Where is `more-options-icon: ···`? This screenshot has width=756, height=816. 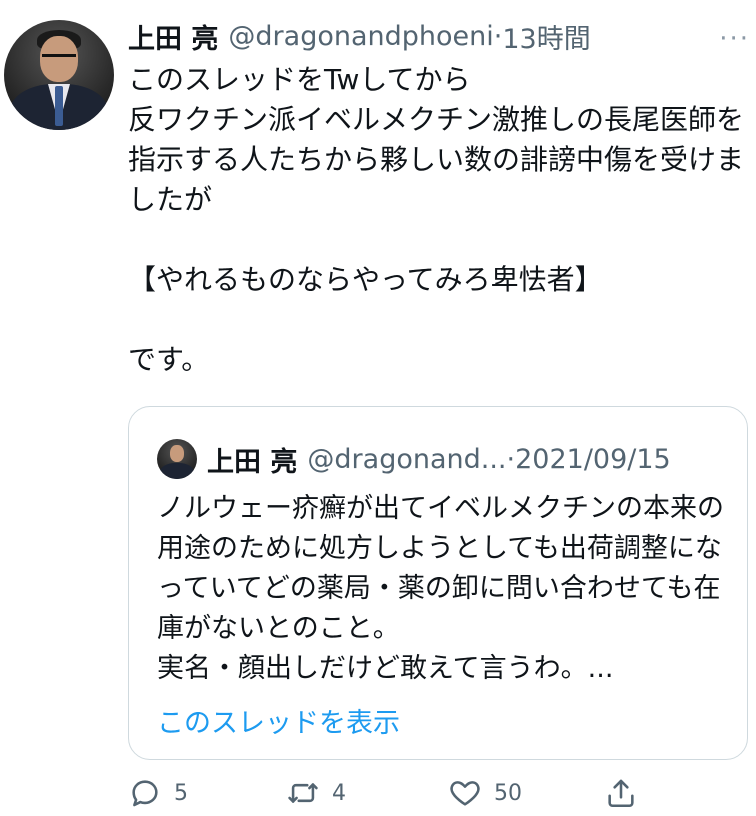 more-options-icon: ··· is located at coordinates (734, 39).